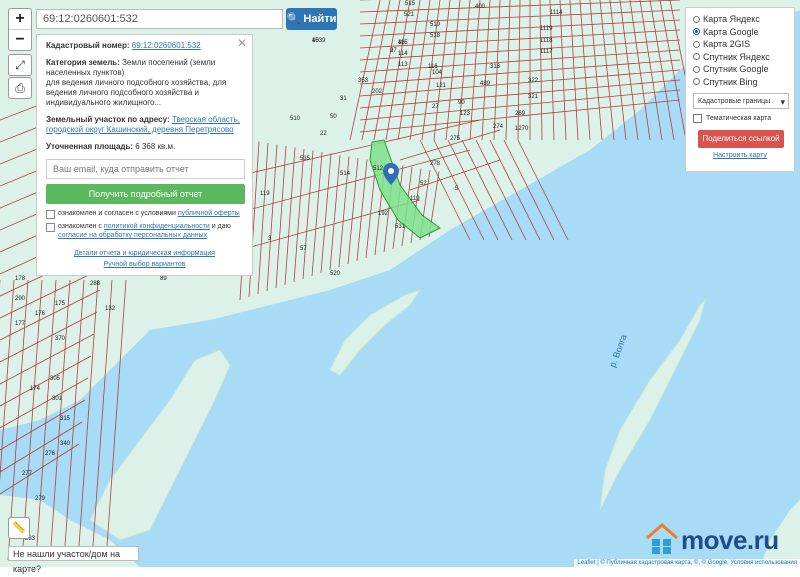 The width and height of the screenshot is (800, 577). Describe the element at coordinates (209, 213) in the screenshot. I see `offer-link: публичной оферты` at that location.